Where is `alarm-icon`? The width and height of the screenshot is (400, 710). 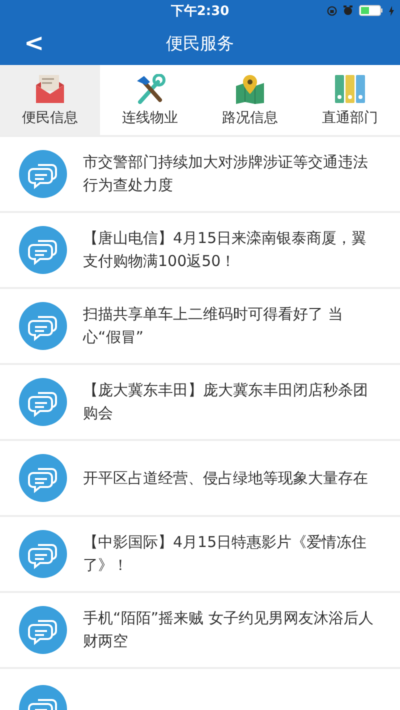
alarm-icon is located at coordinates (348, 10).